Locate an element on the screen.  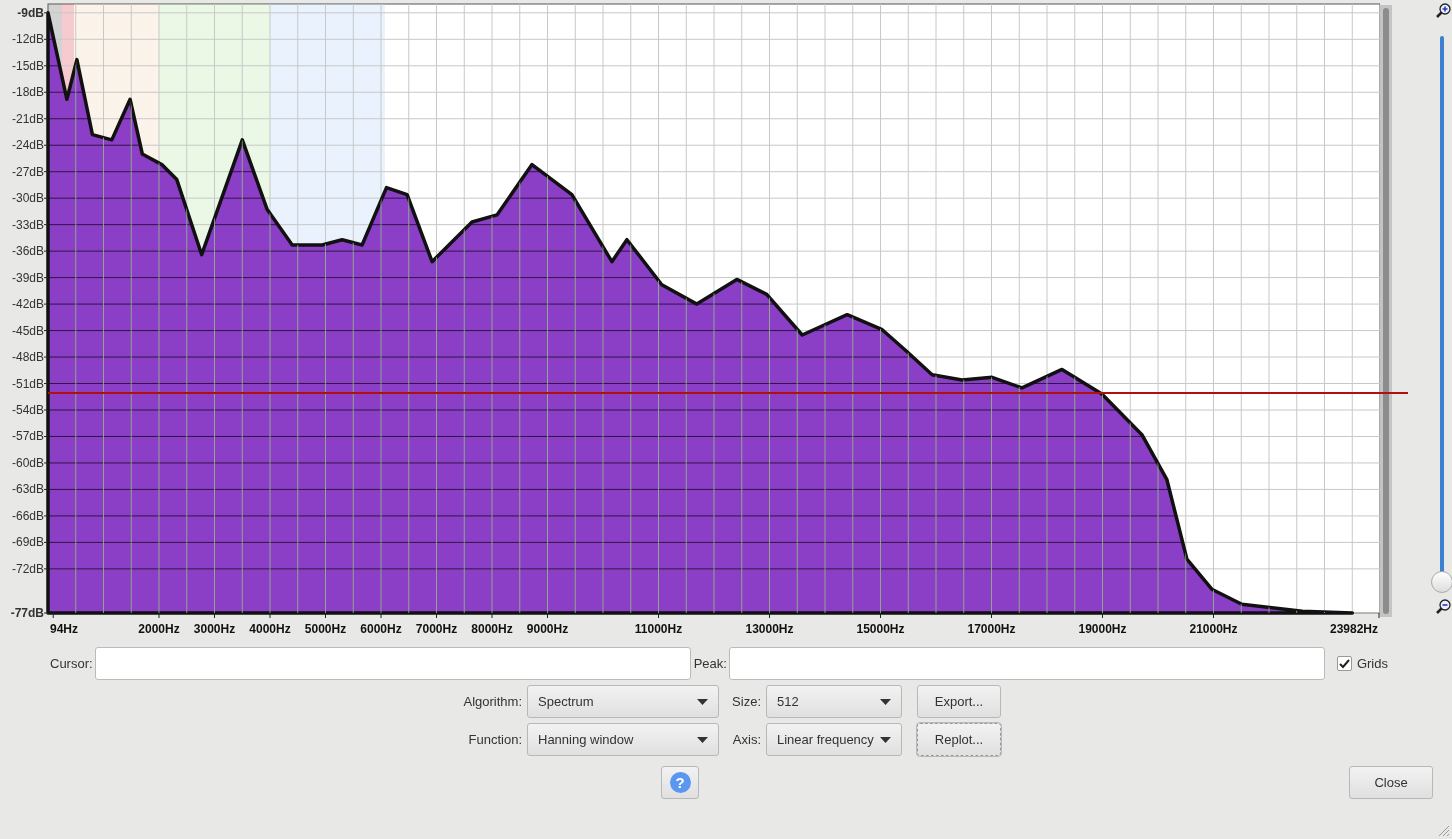
x-tick-label: 6000Hz is located at coordinates (381, 629).